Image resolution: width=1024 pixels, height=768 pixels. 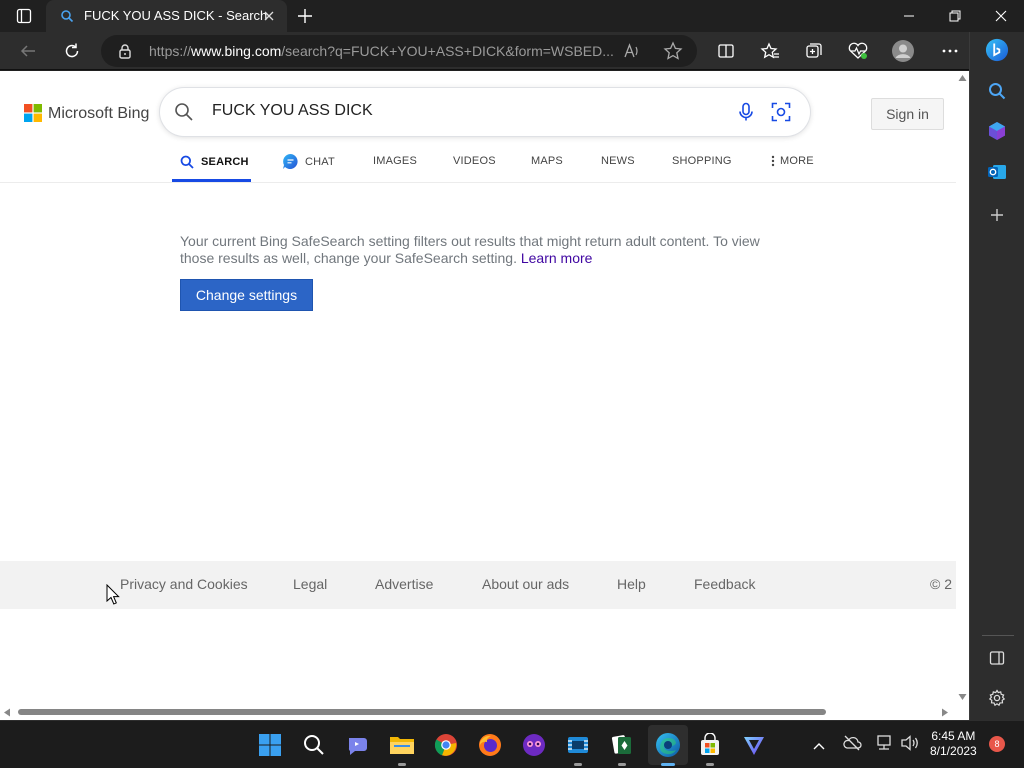 I want to click on scroll-right-arrow-icon, so click(x=945, y=712).